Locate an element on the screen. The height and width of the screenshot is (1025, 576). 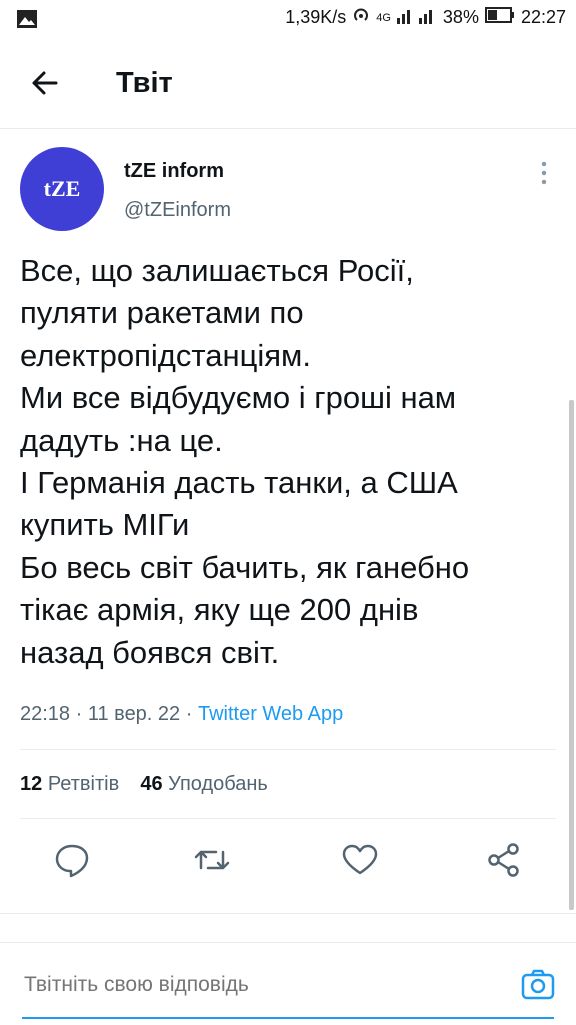
retweets-count: 12 is located at coordinates (31, 784).